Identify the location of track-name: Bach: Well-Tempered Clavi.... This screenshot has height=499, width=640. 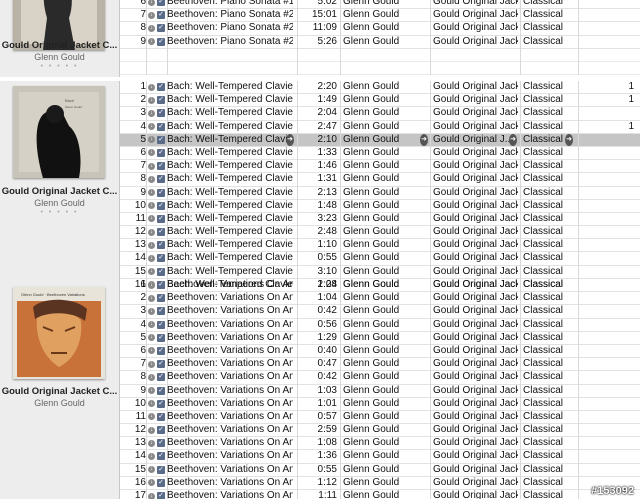
(230, 140).